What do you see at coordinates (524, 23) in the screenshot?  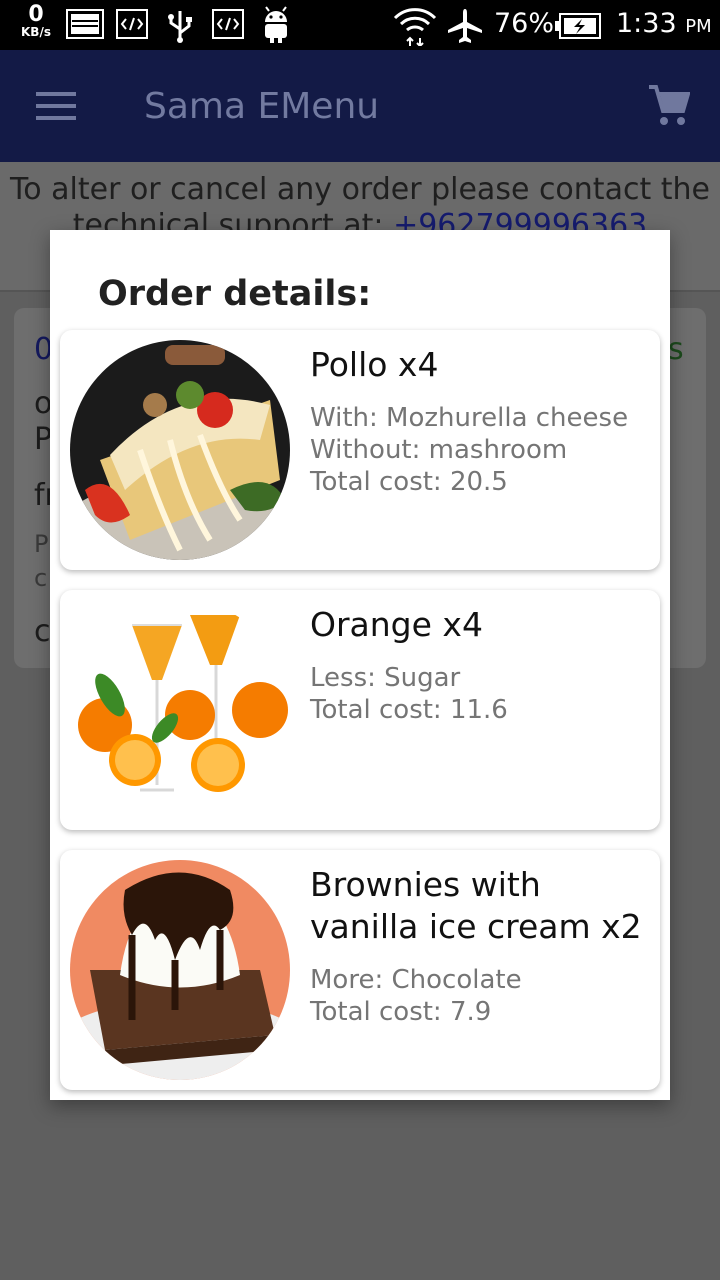 I see `battery-percentage: 76%` at bounding box center [524, 23].